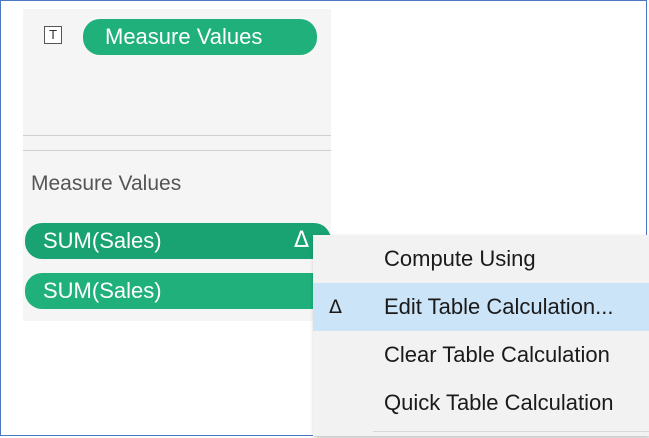  What do you see at coordinates (200, 37) in the screenshot?
I see `measure-values-pill: Measure Values` at bounding box center [200, 37].